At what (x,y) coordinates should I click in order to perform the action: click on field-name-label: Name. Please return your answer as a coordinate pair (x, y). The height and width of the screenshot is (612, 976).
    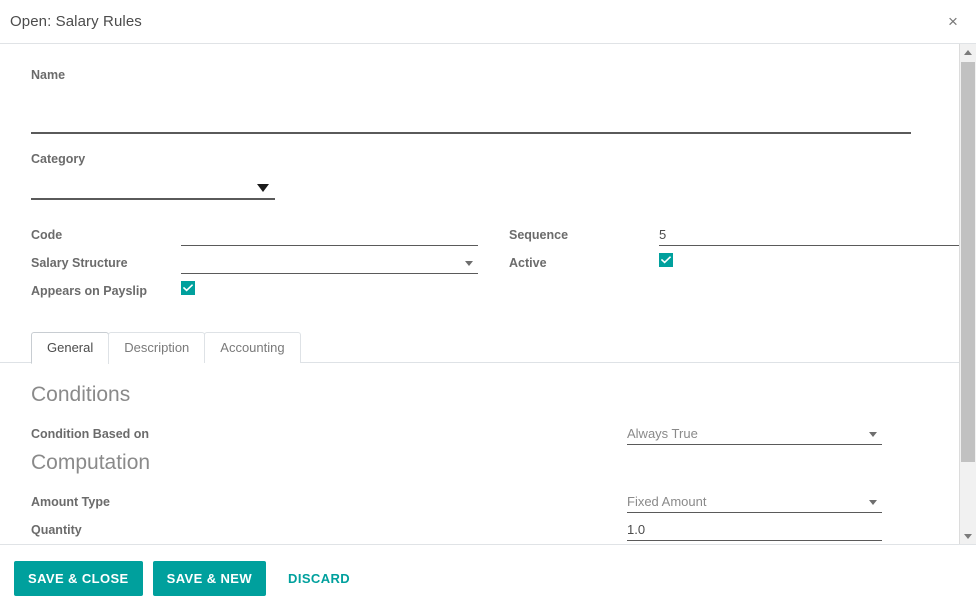
    Looking at the image, I should click on (48, 75).